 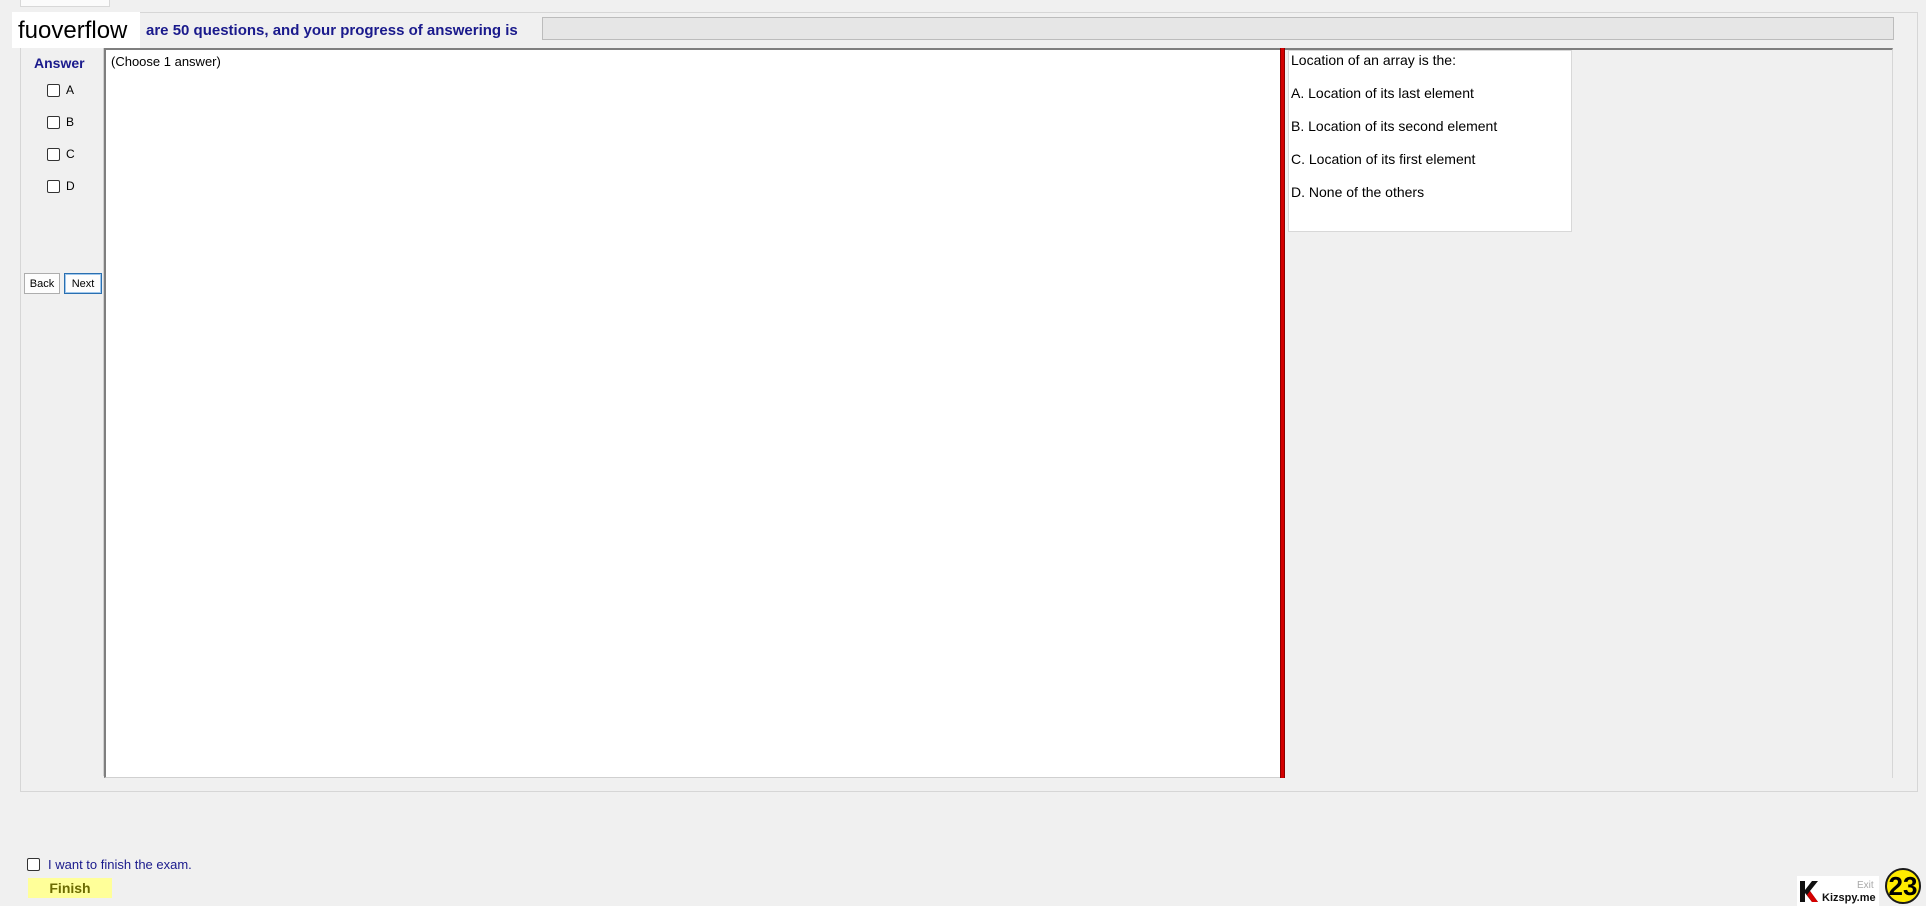 What do you see at coordinates (70, 154) in the screenshot?
I see `answer-letter-c: C` at bounding box center [70, 154].